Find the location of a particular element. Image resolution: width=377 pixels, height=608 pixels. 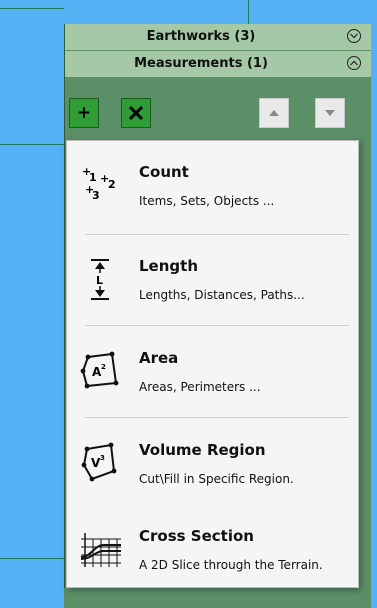

add-measurement-button: + is located at coordinates (84, 113).